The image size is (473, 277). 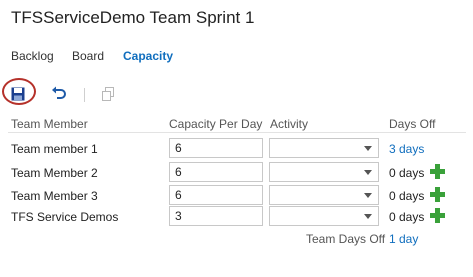 What do you see at coordinates (403, 239) in the screenshot?
I see `team-days-off-link: 1 day` at bounding box center [403, 239].